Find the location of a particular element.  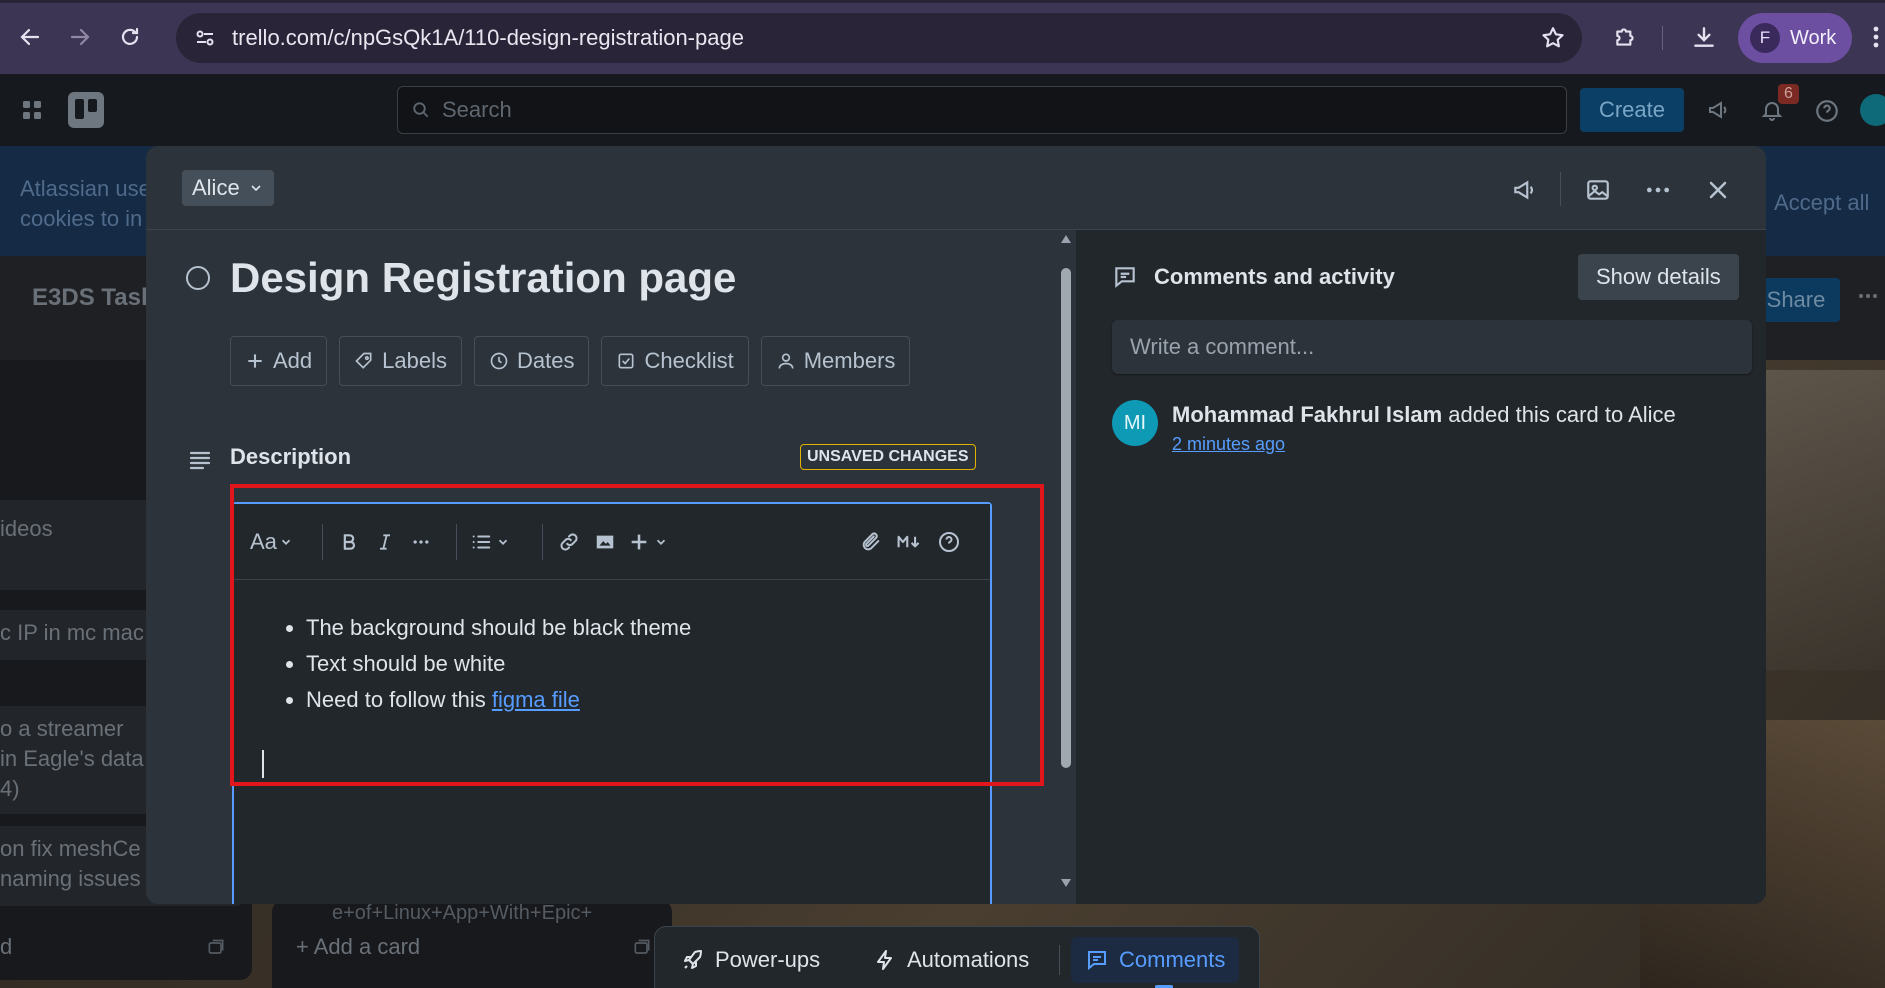

image-button is located at coordinates (605, 542).